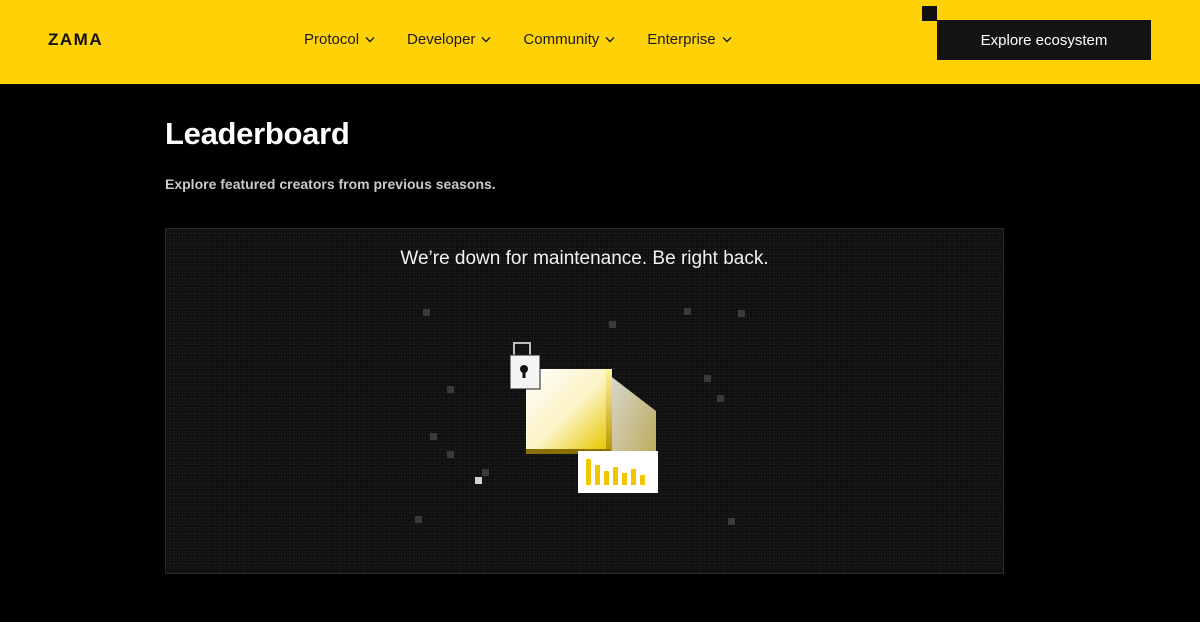  I want to click on nav-item-developer: Developer, so click(449, 39).